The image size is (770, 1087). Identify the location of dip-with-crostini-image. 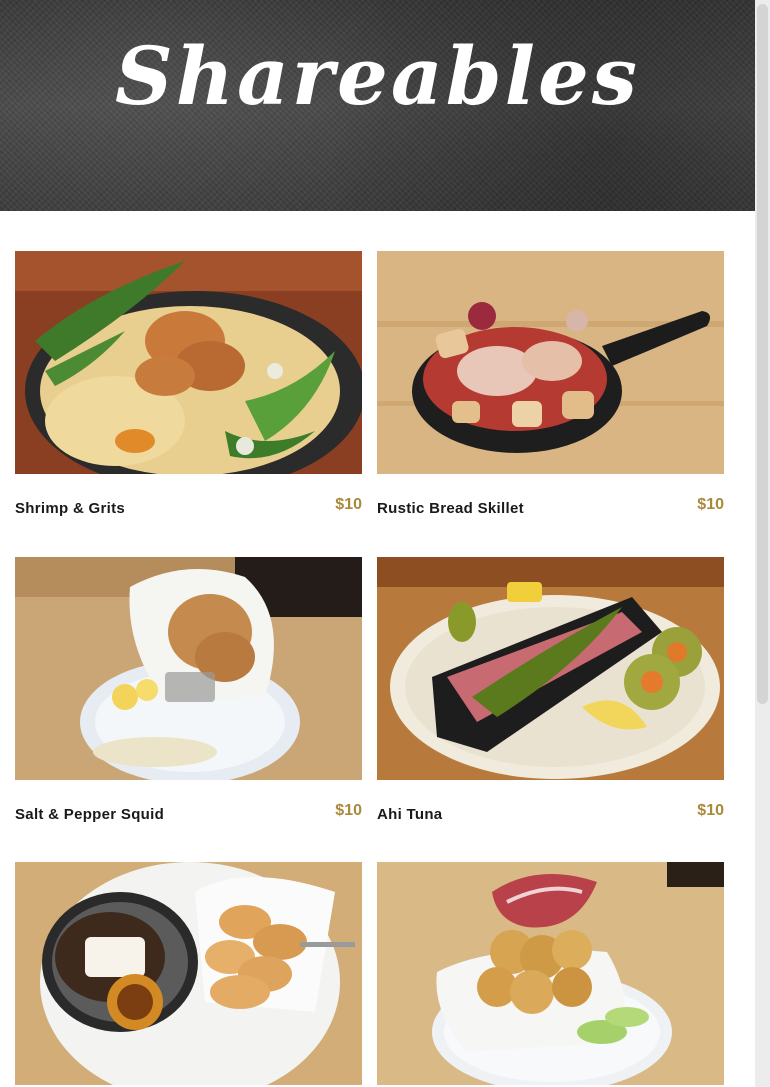
(188, 973).